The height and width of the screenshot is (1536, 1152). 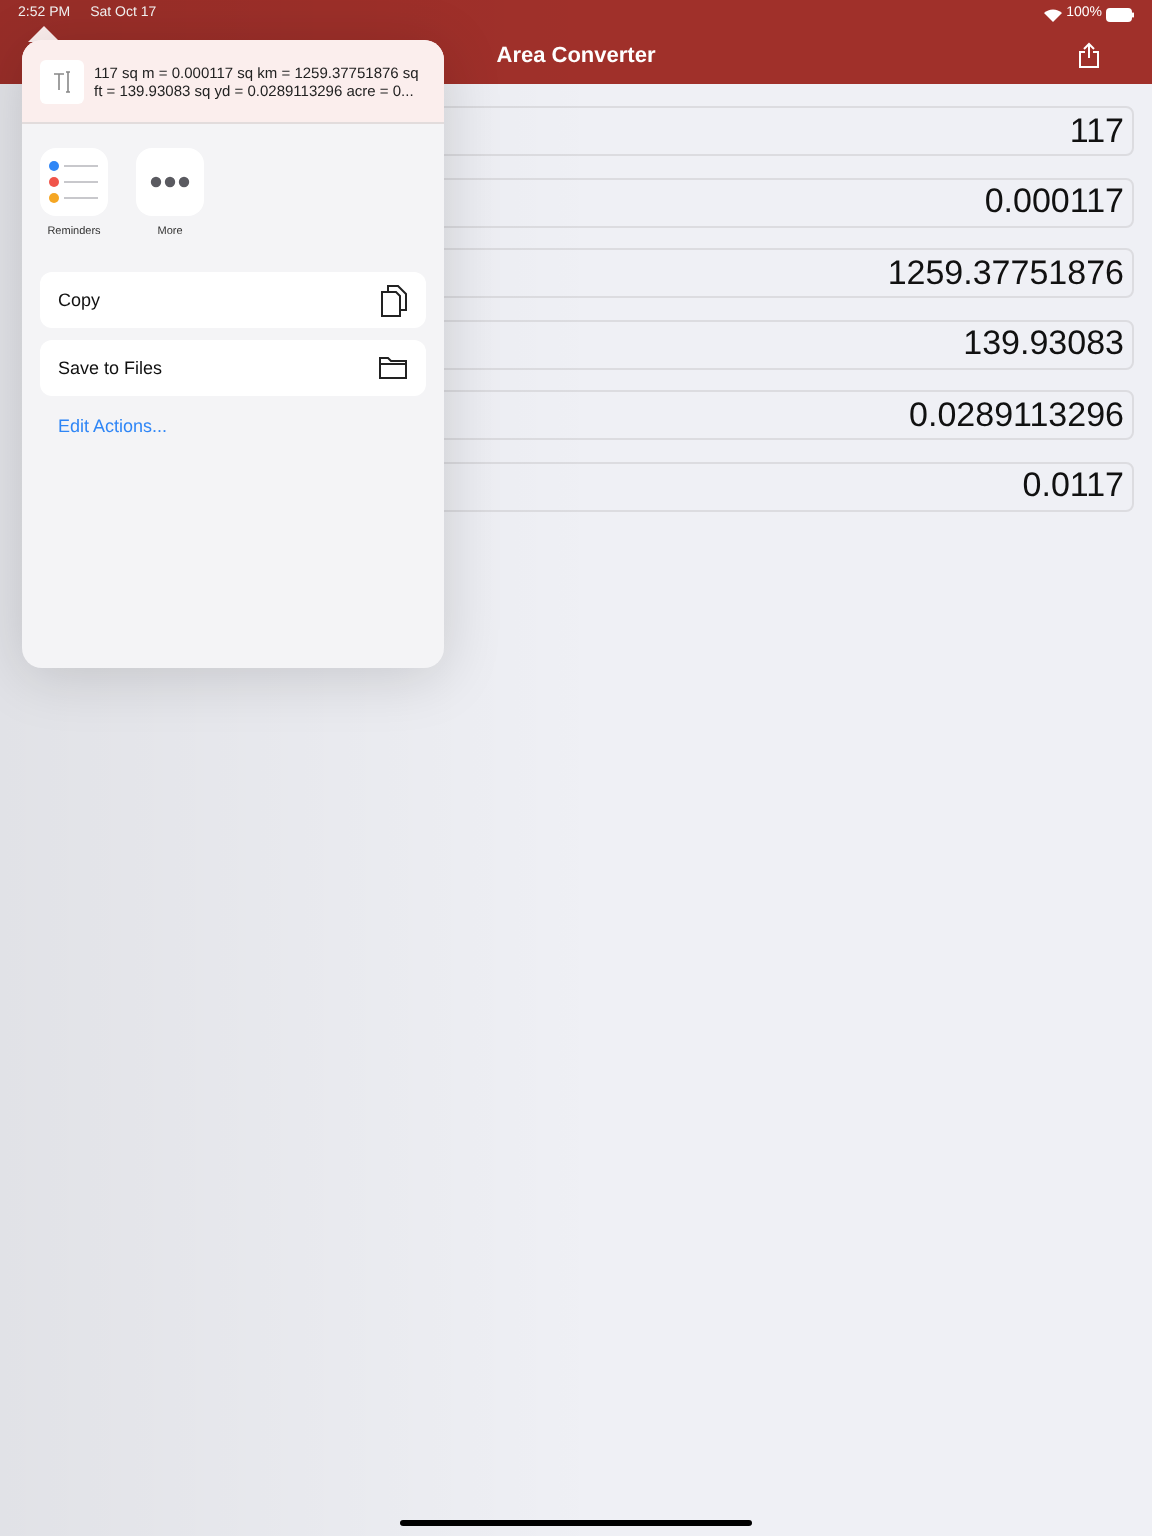 What do you see at coordinates (62, 81) in the screenshot?
I see `text-document-icon` at bounding box center [62, 81].